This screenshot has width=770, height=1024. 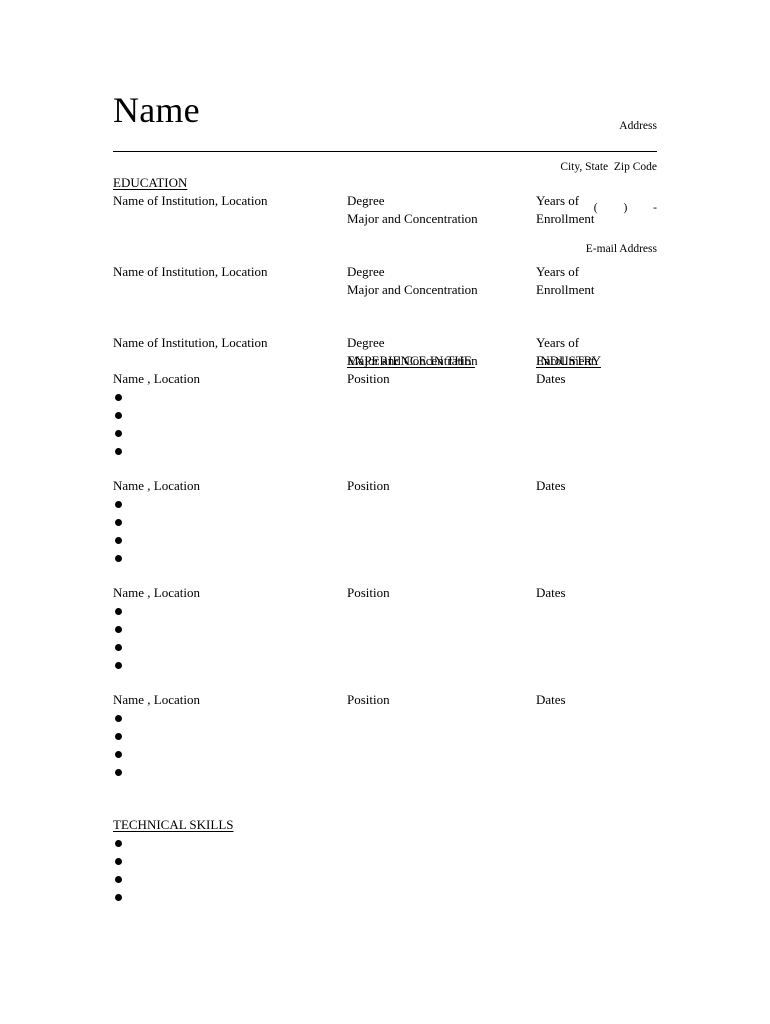 I want to click on technical-skills-bullet-list, so click(x=263, y=870).